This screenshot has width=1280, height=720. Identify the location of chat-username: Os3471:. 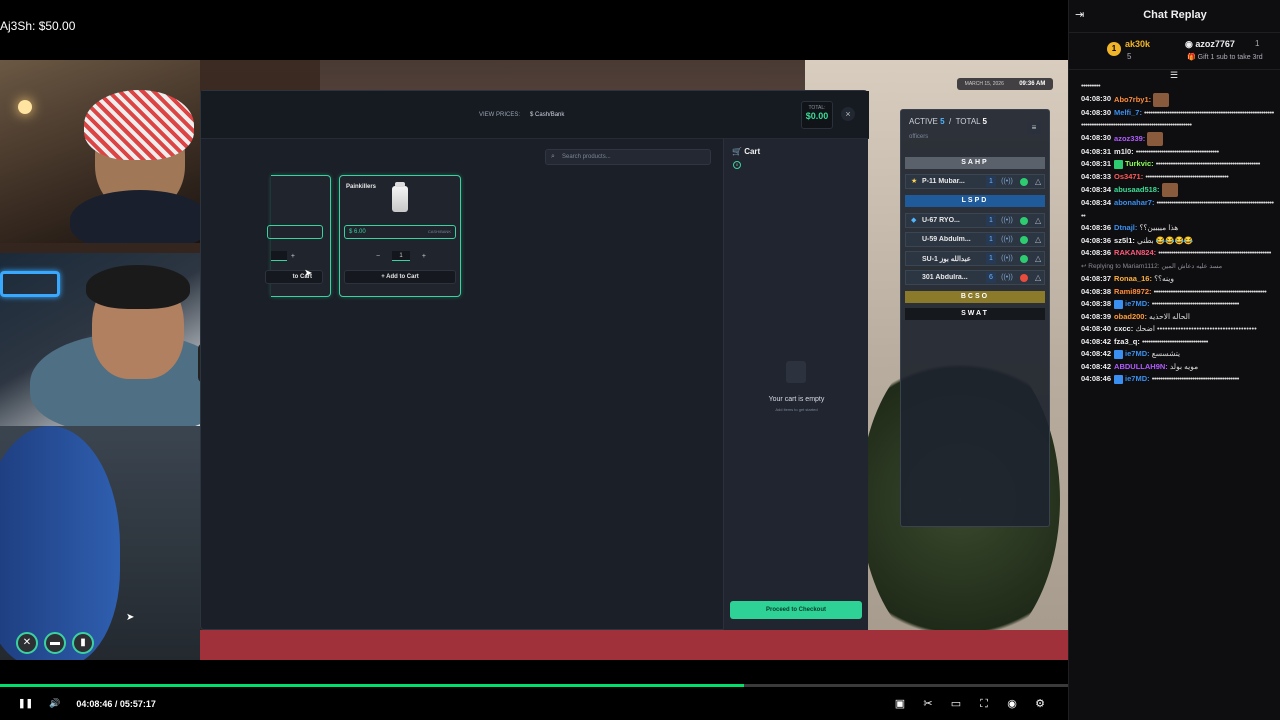
(1129, 176).